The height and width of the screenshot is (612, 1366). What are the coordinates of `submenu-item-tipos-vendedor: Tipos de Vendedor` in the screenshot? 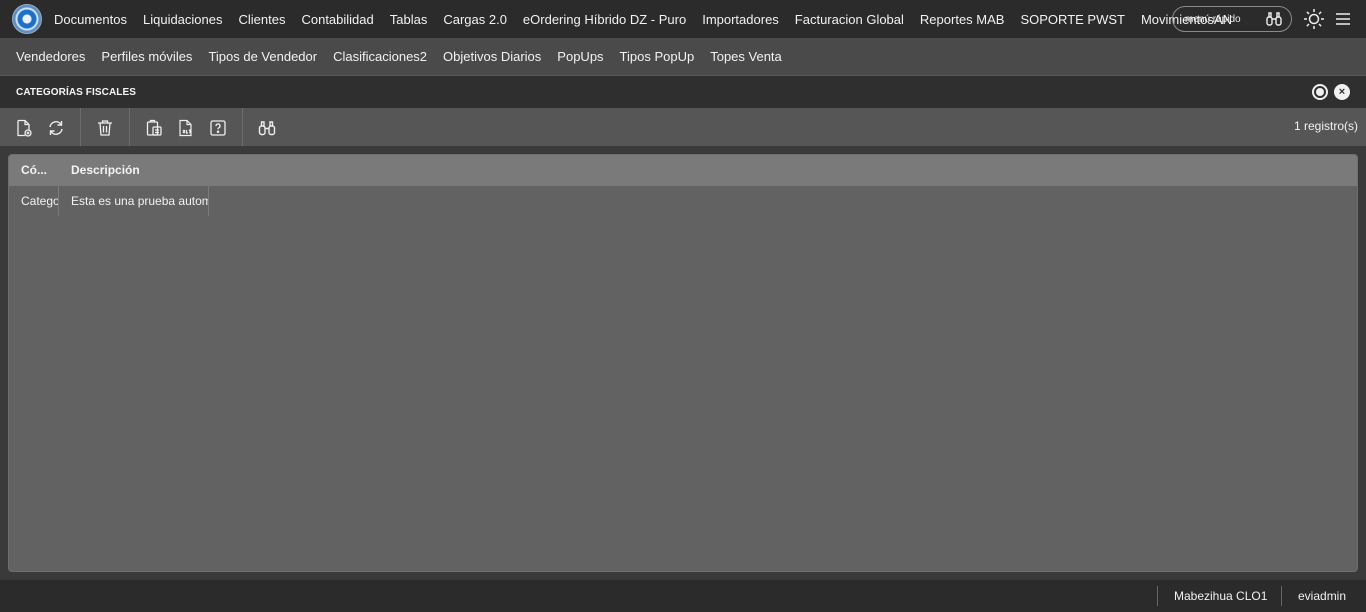 It's located at (262, 56).